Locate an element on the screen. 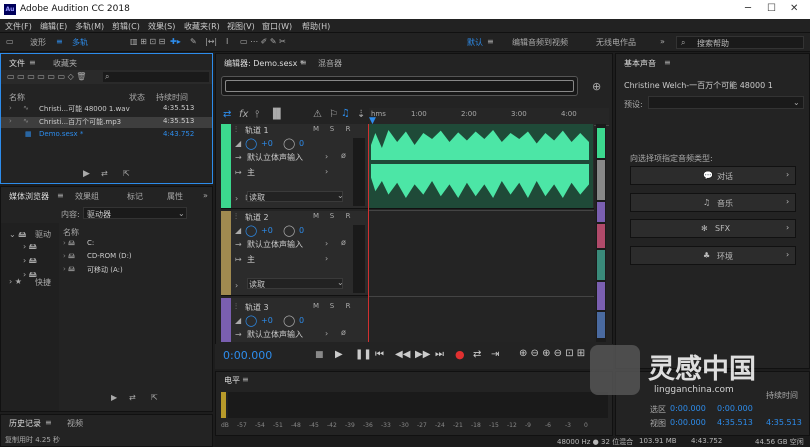  track-volume: +0 is located at coordinates (267, 143).